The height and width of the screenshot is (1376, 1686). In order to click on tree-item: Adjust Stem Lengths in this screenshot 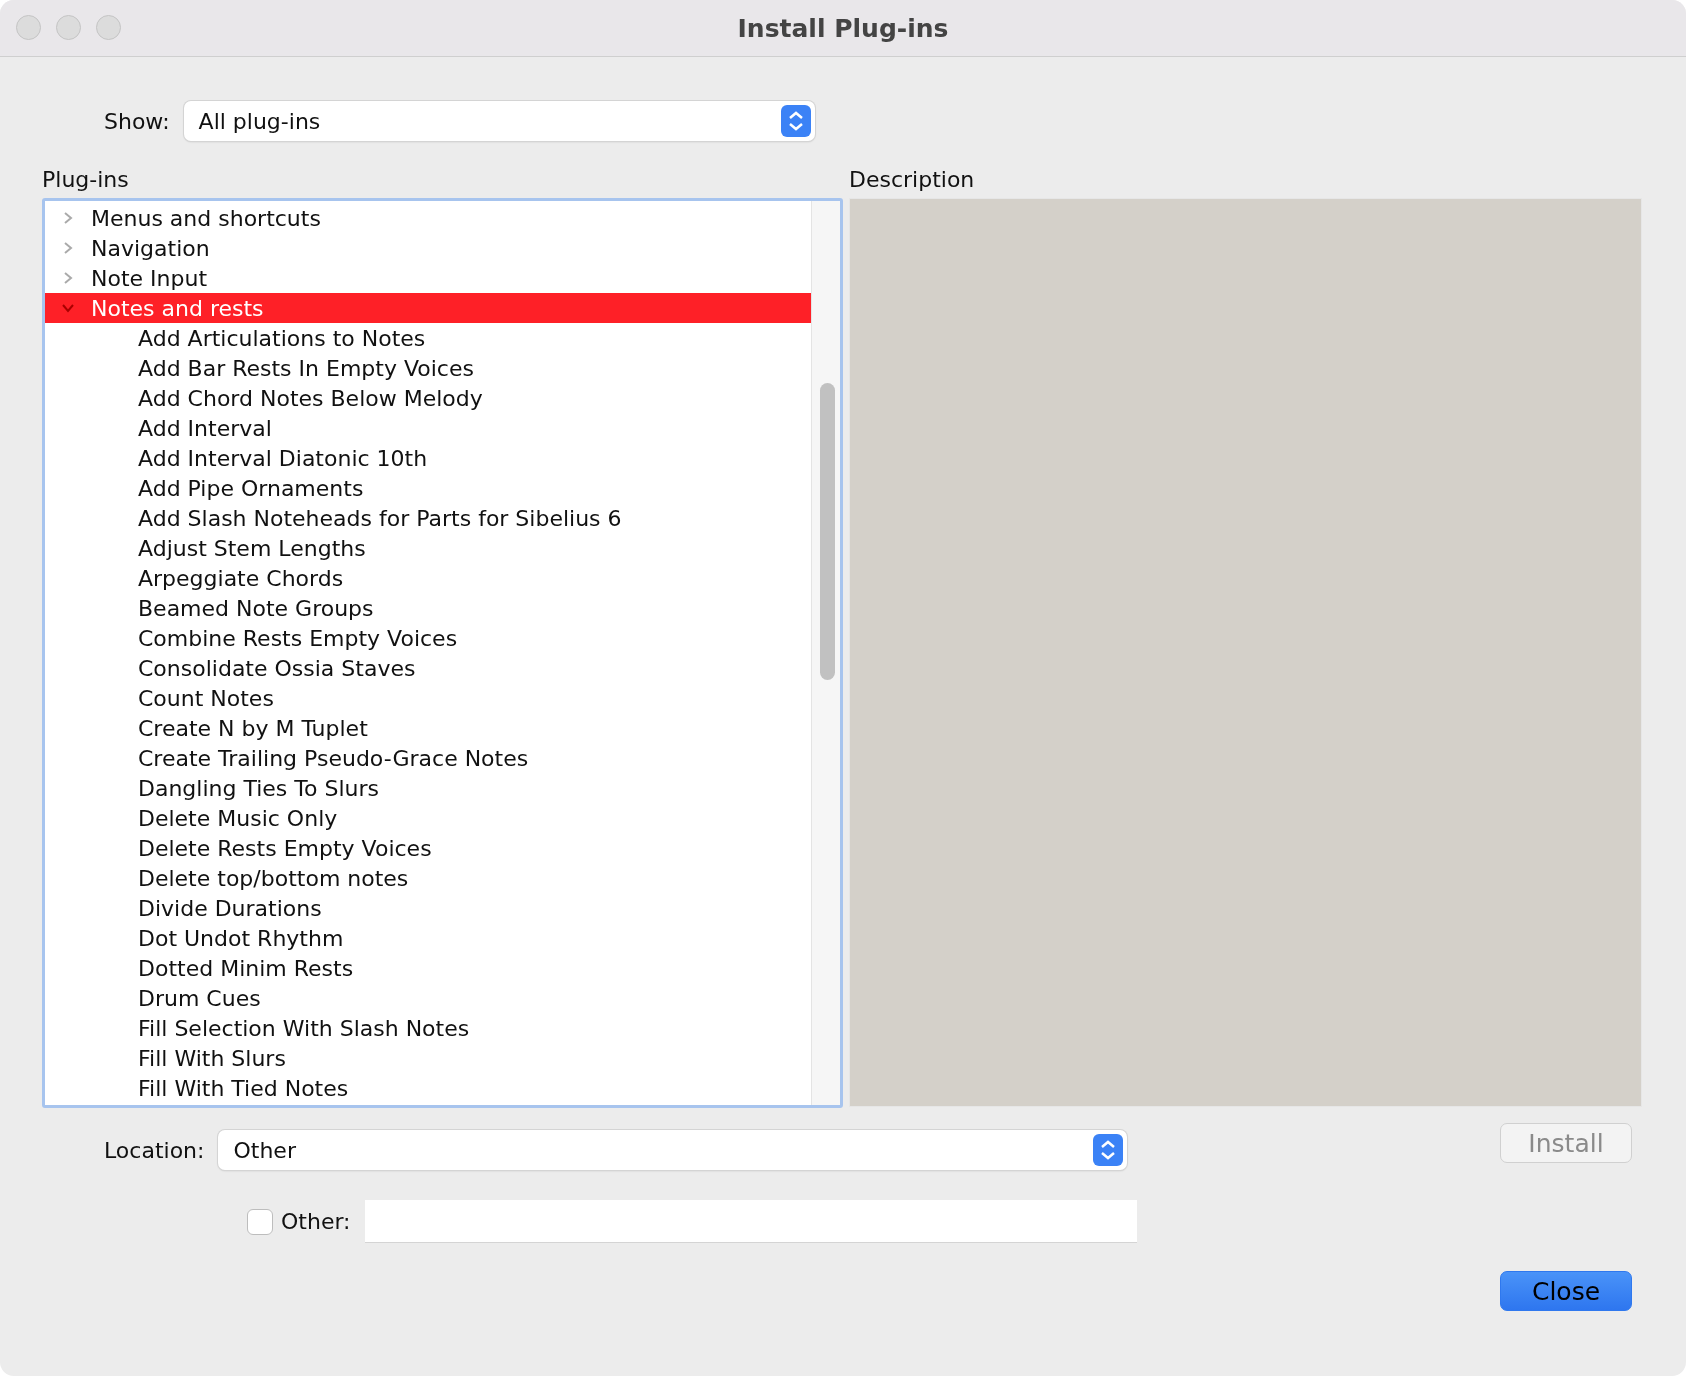, I will do `click(428, 548)`.